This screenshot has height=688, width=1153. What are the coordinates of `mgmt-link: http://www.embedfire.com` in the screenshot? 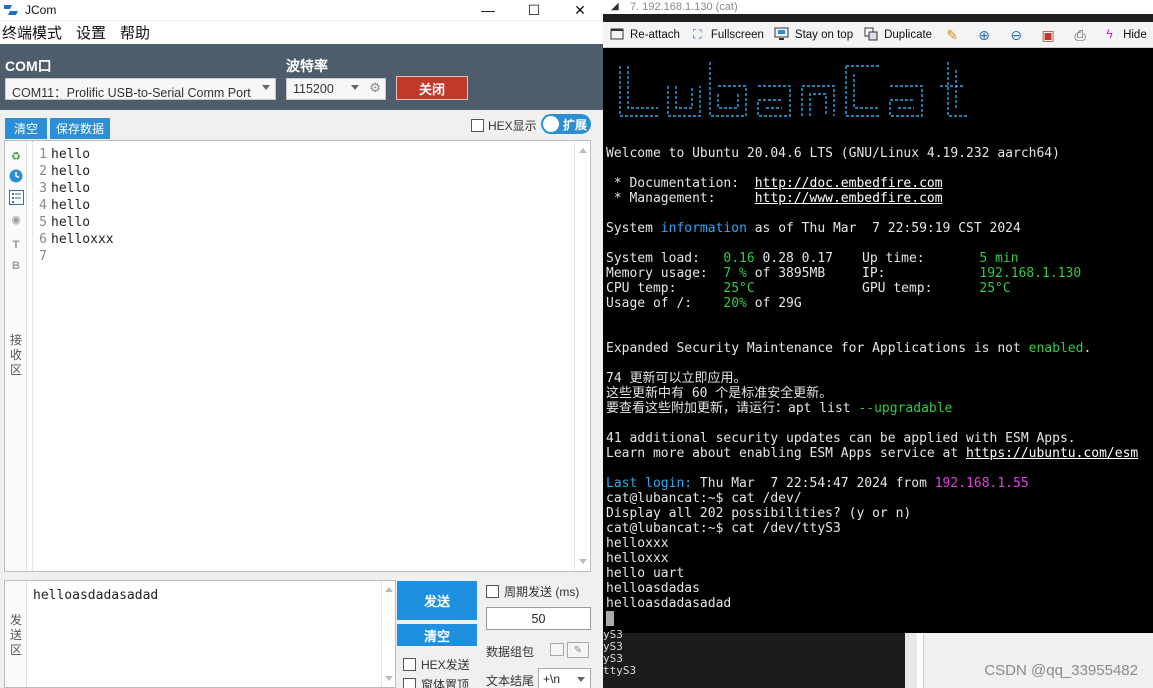 It's located at (849, 198).